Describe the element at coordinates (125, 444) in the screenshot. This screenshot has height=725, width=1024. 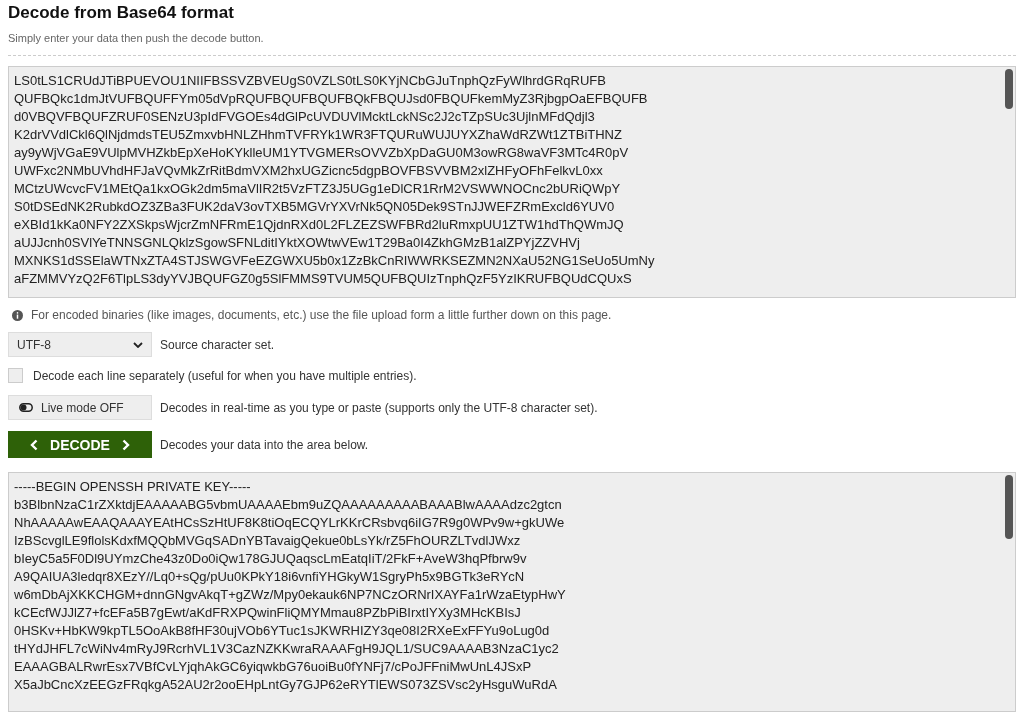
I see `chevron-right-icon` at that location.